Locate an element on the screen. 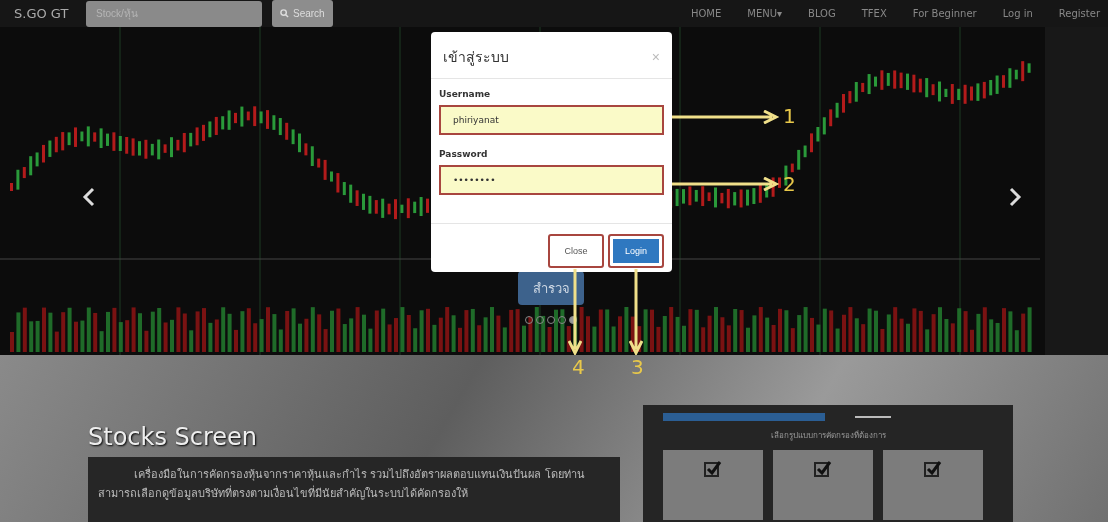 The height and width of the screenshot is (522, 1108). nav-link: MENU▾ is located at coordinates (765, 13).